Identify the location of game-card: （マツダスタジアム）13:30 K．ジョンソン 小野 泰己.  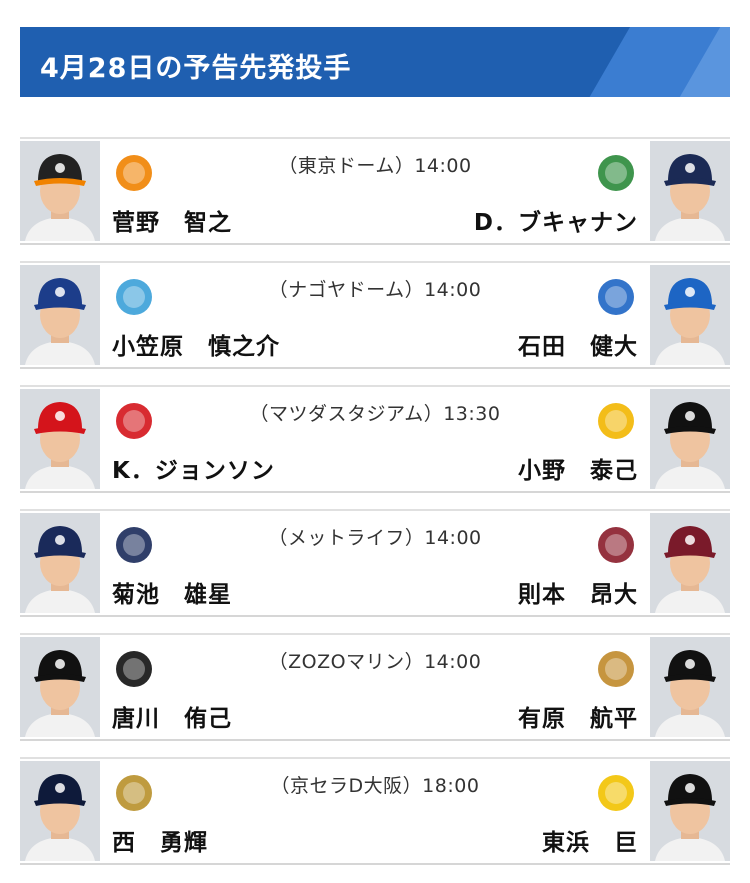
(375, 439).